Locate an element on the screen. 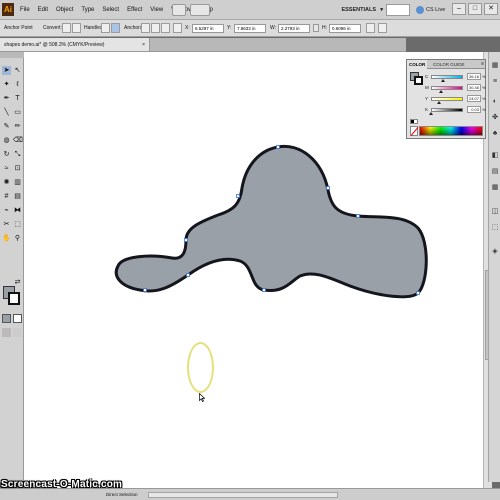  none-swatch is located at coordinates (414, 131).